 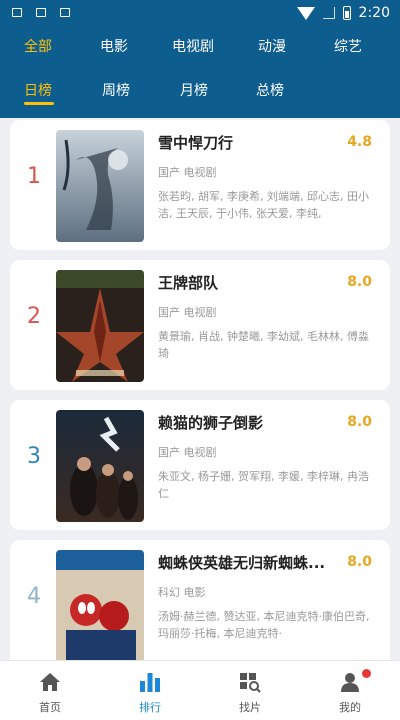 What do you see at coordinates (50, 707) in the screenshot?
I see `nav-label: 首页` at bounding box center [50, 707].